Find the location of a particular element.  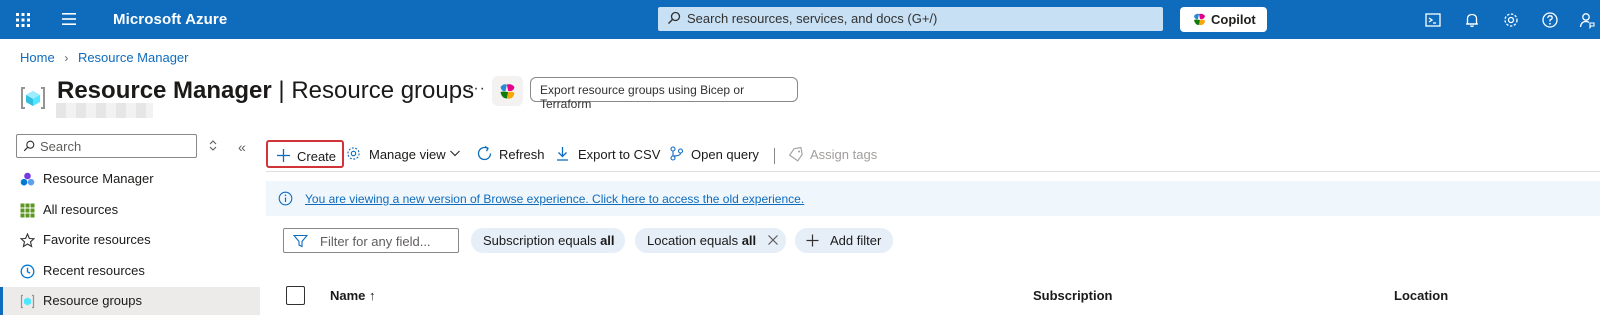

manage-view-button: Manage view is located at coordinates (405, 154).